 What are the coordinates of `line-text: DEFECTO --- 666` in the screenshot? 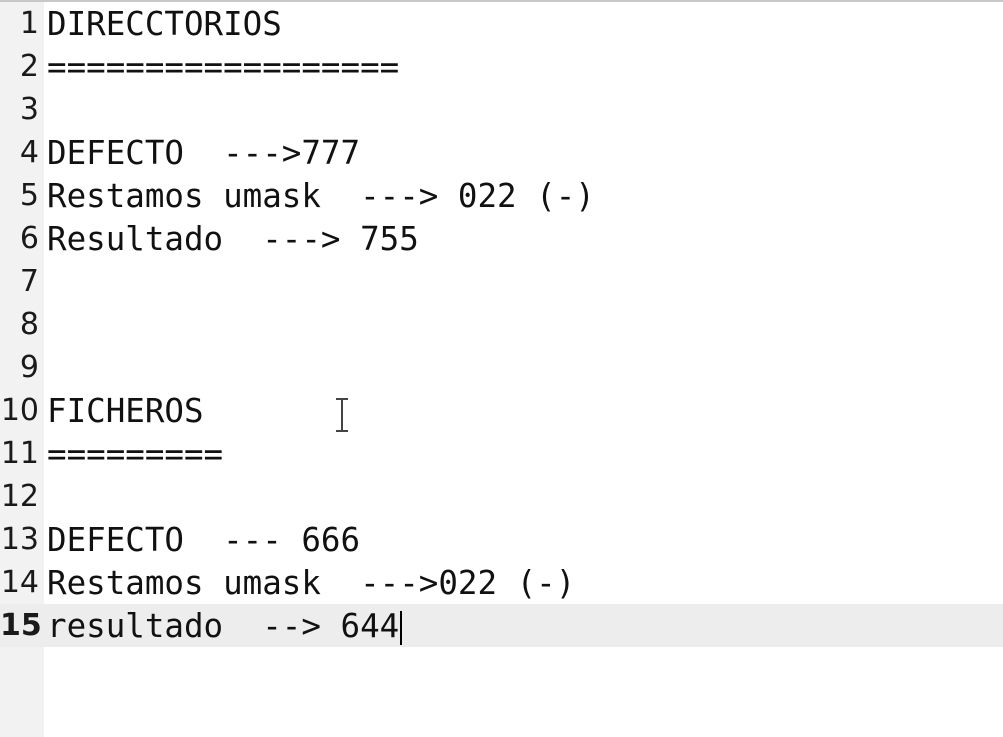 It's located at (202, 540).